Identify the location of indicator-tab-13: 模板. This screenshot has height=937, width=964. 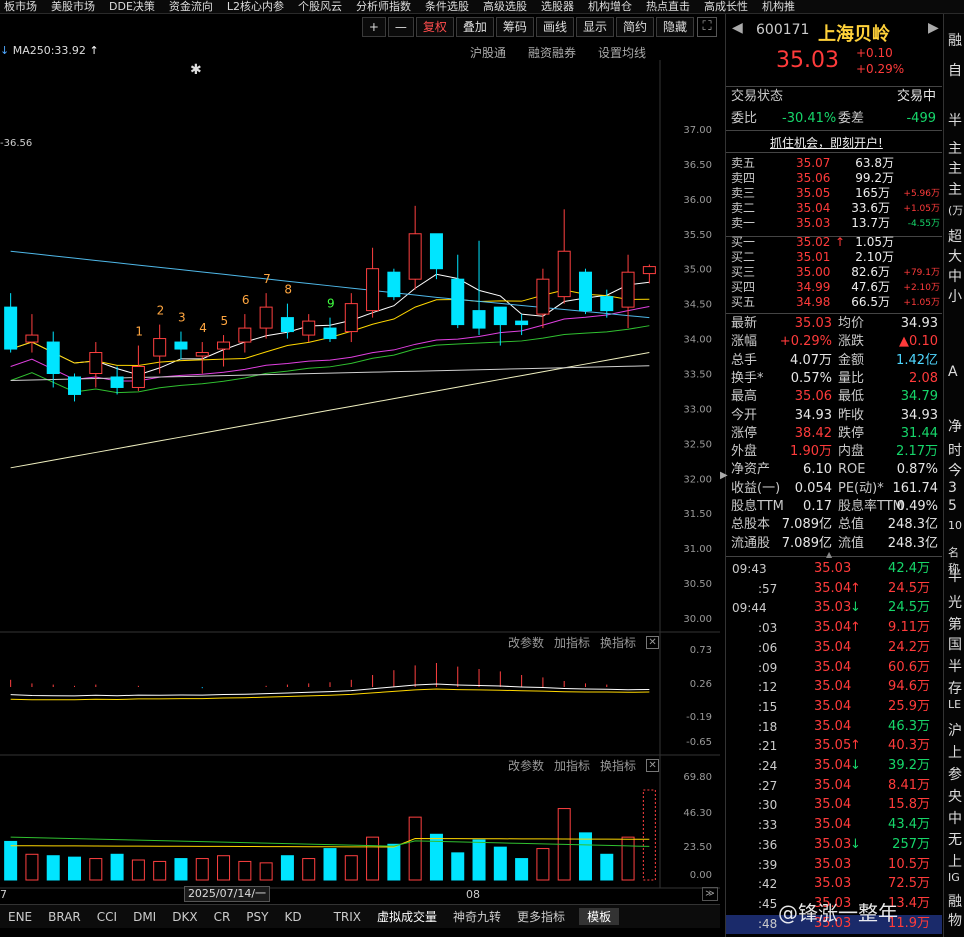
(599, 916).